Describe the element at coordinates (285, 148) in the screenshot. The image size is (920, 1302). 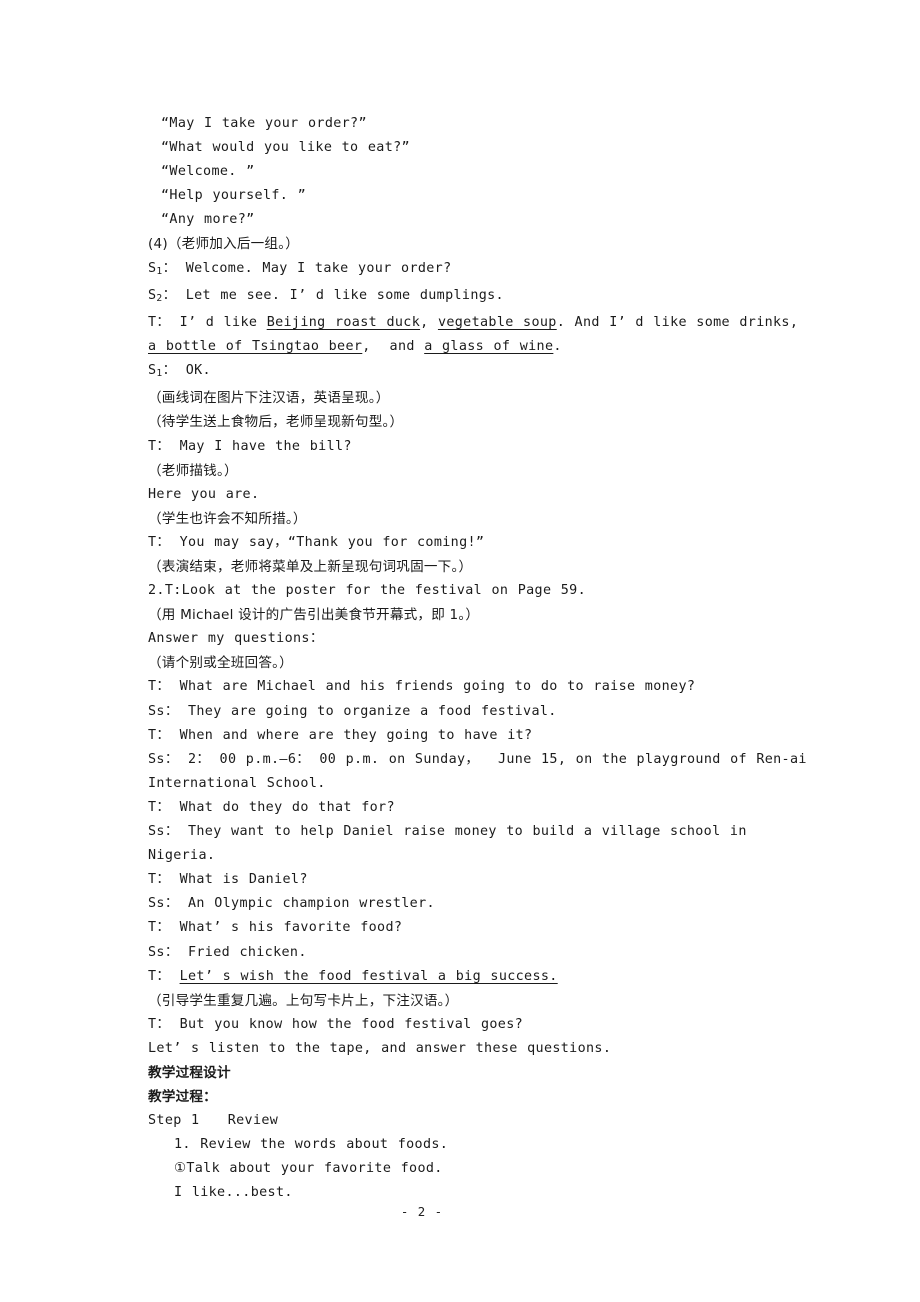
I see `text-line: “What would you like to eat?”` at that location.